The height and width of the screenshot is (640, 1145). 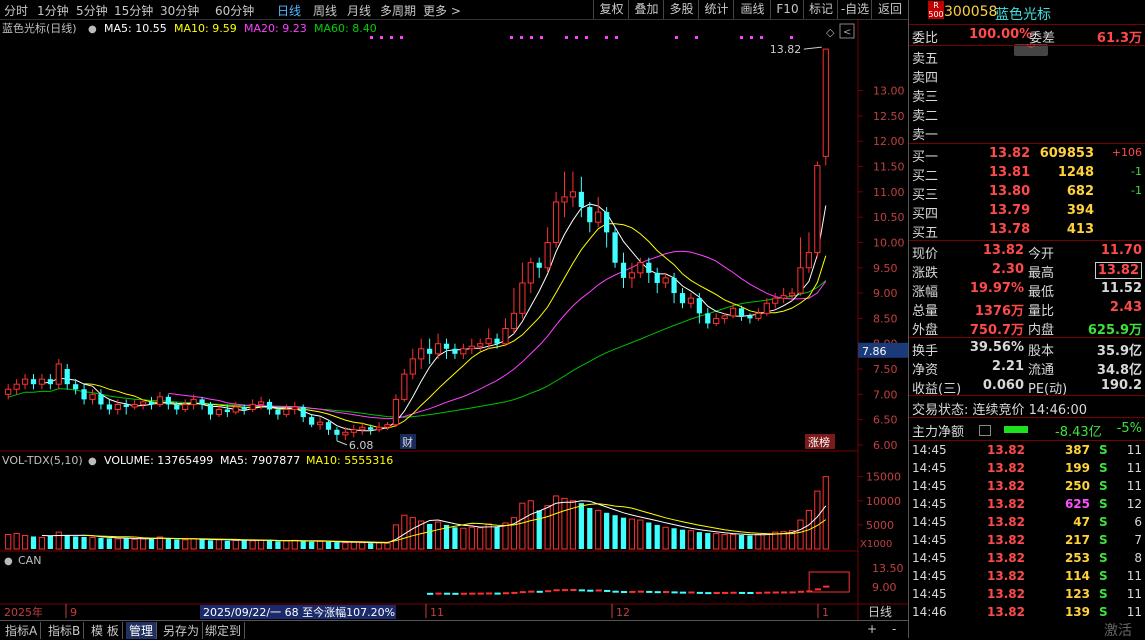 I want to click on bottom-tab-2: 模 板, so click(x=105, y=630).